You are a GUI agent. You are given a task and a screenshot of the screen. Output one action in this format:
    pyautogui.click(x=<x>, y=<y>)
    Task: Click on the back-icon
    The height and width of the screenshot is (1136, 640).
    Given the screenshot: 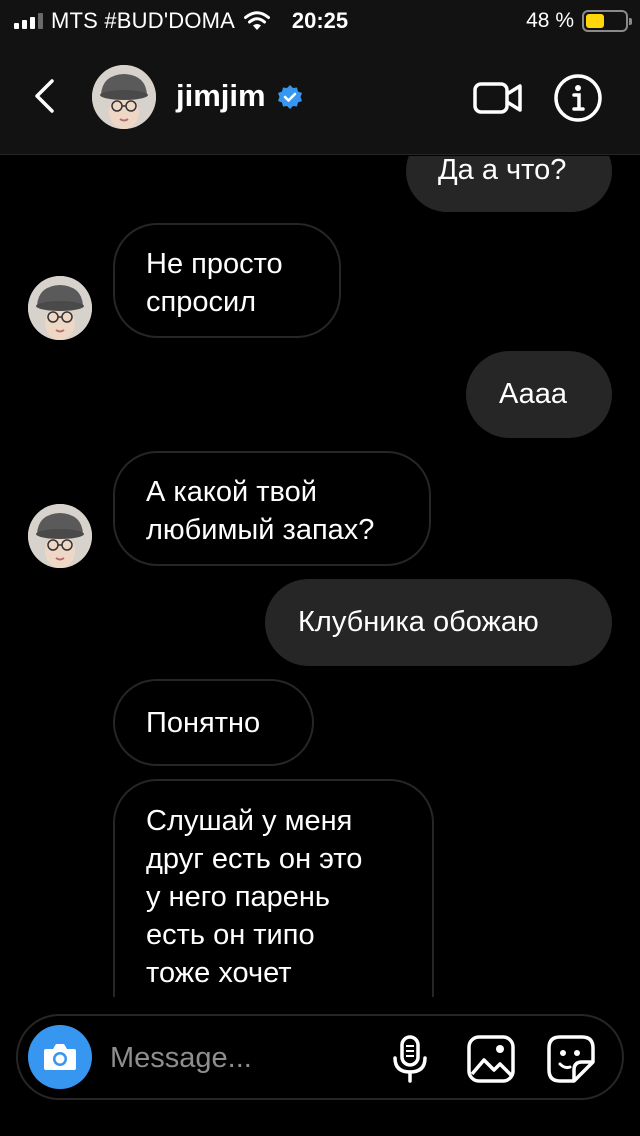 What is the action you would take?
    pyautogui.click(x=46, y=96)
    